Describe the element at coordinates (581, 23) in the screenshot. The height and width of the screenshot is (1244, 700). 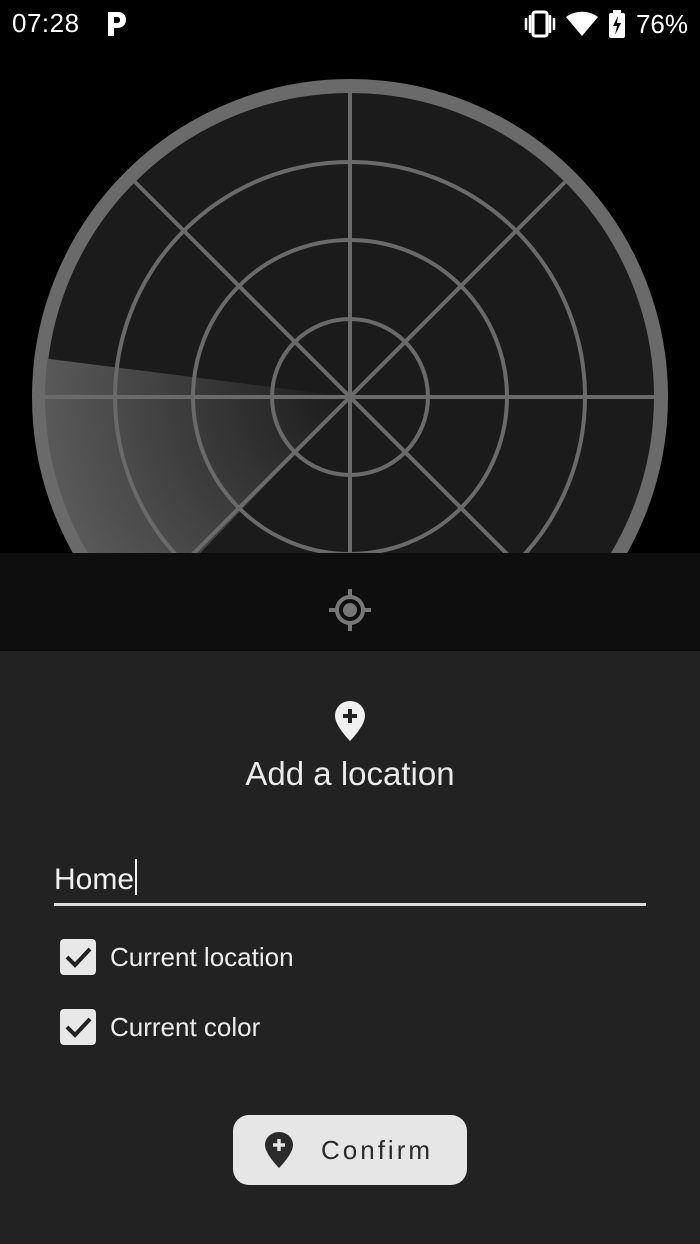
I see `wifi-icon` at that location.